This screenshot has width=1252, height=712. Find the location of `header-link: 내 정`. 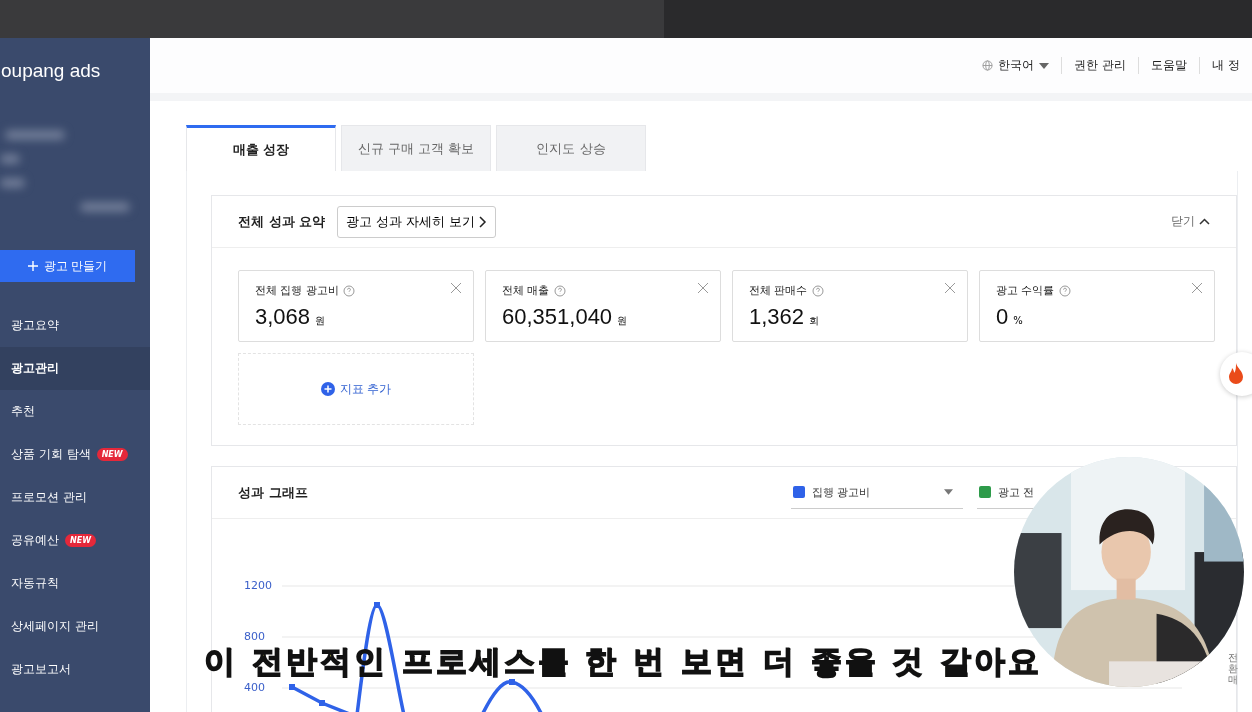

header-link: 내 정 is located at coordinates (1225, 65).